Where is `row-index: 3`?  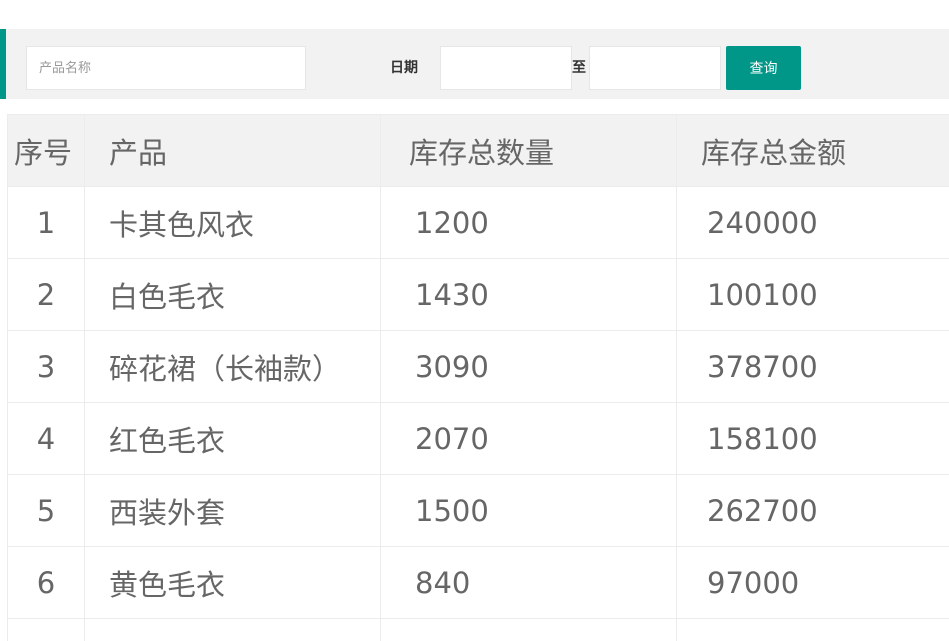 row-index: 3 is located at coordinates (46, 366).